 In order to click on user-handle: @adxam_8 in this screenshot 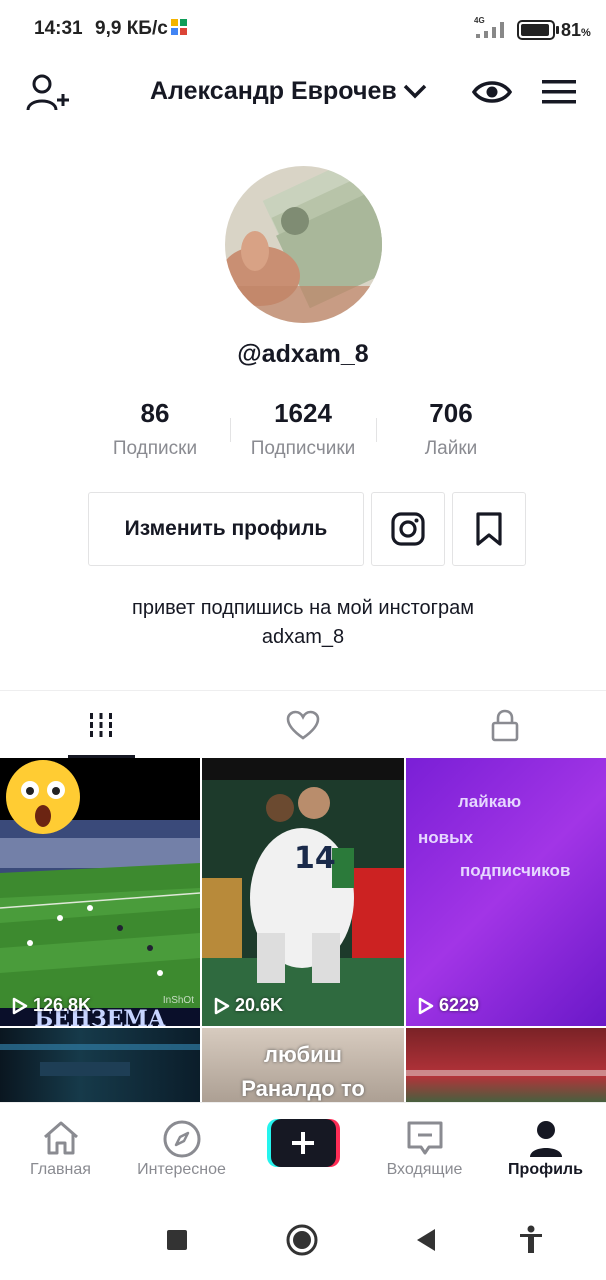, I will do `click(303, 354)`.